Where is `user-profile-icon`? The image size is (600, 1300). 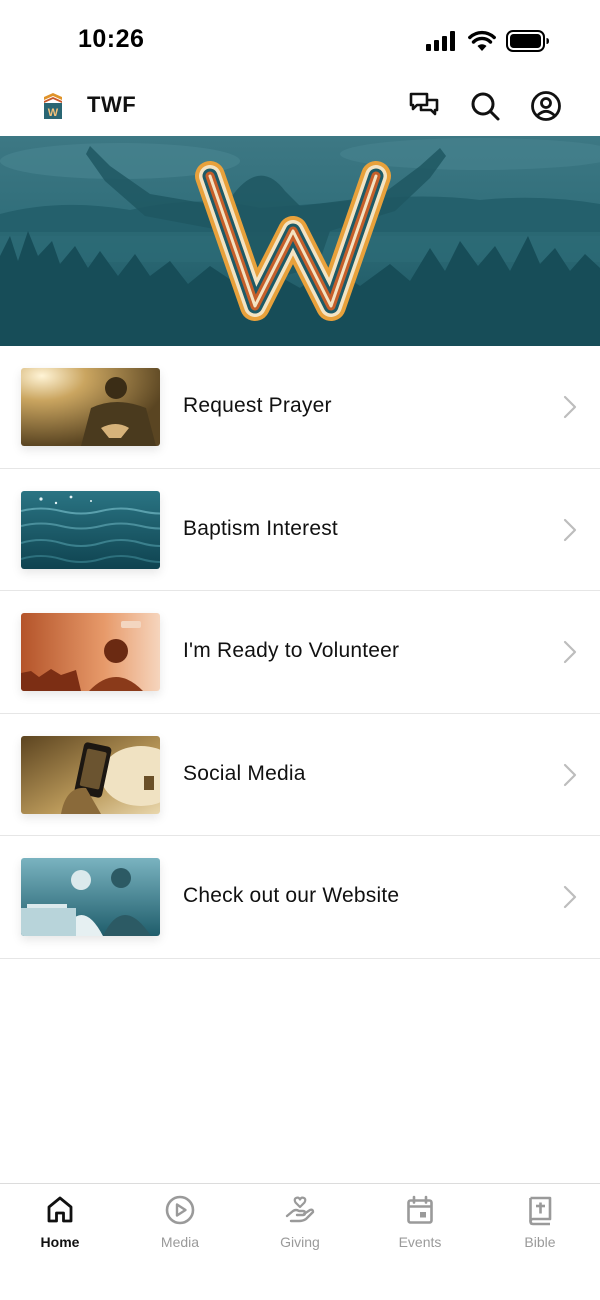
user-profile-icon is located at coordinates (546, 106).